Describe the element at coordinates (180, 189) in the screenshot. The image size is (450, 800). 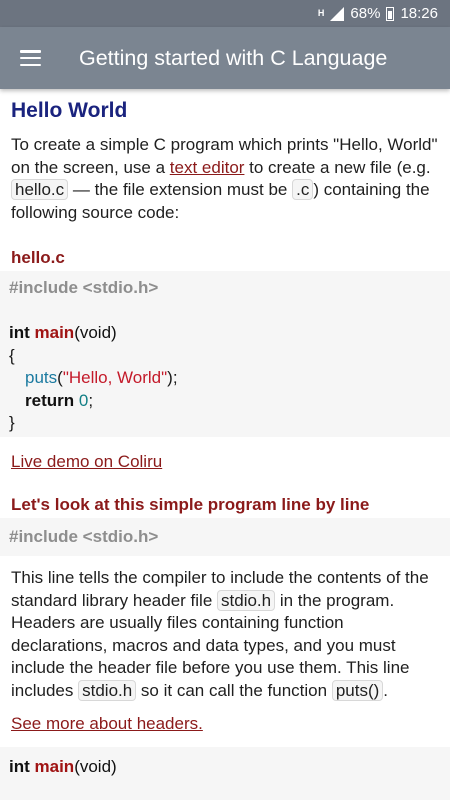
I see `intro-text: — the file extension must be` at that location.